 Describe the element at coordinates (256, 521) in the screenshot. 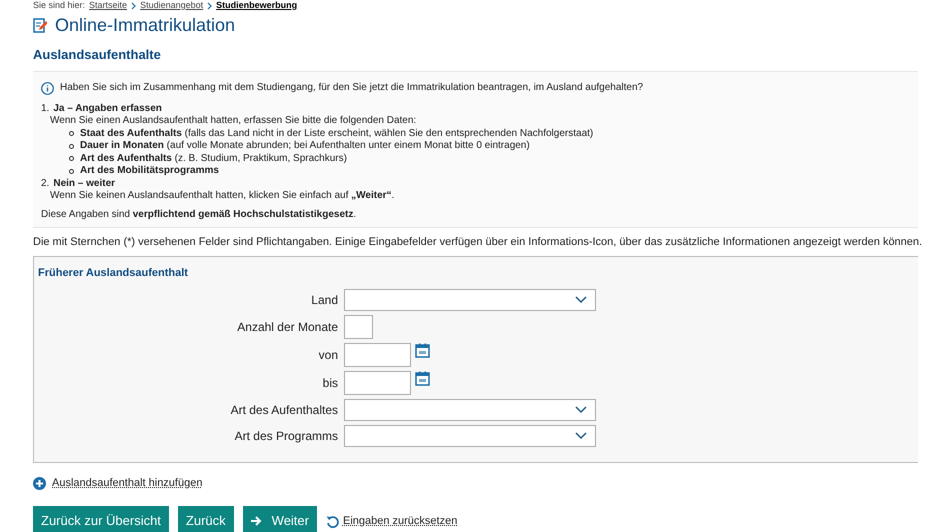

I see `arrow-right-icon` at that location.